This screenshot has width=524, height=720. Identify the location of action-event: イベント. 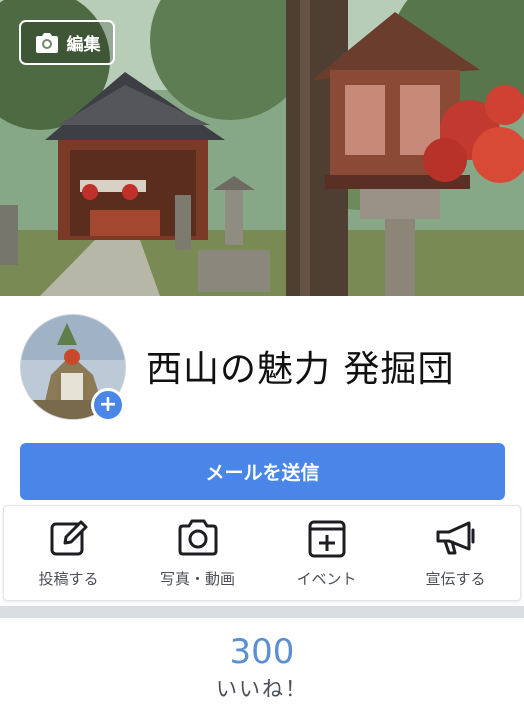
(326, 553).